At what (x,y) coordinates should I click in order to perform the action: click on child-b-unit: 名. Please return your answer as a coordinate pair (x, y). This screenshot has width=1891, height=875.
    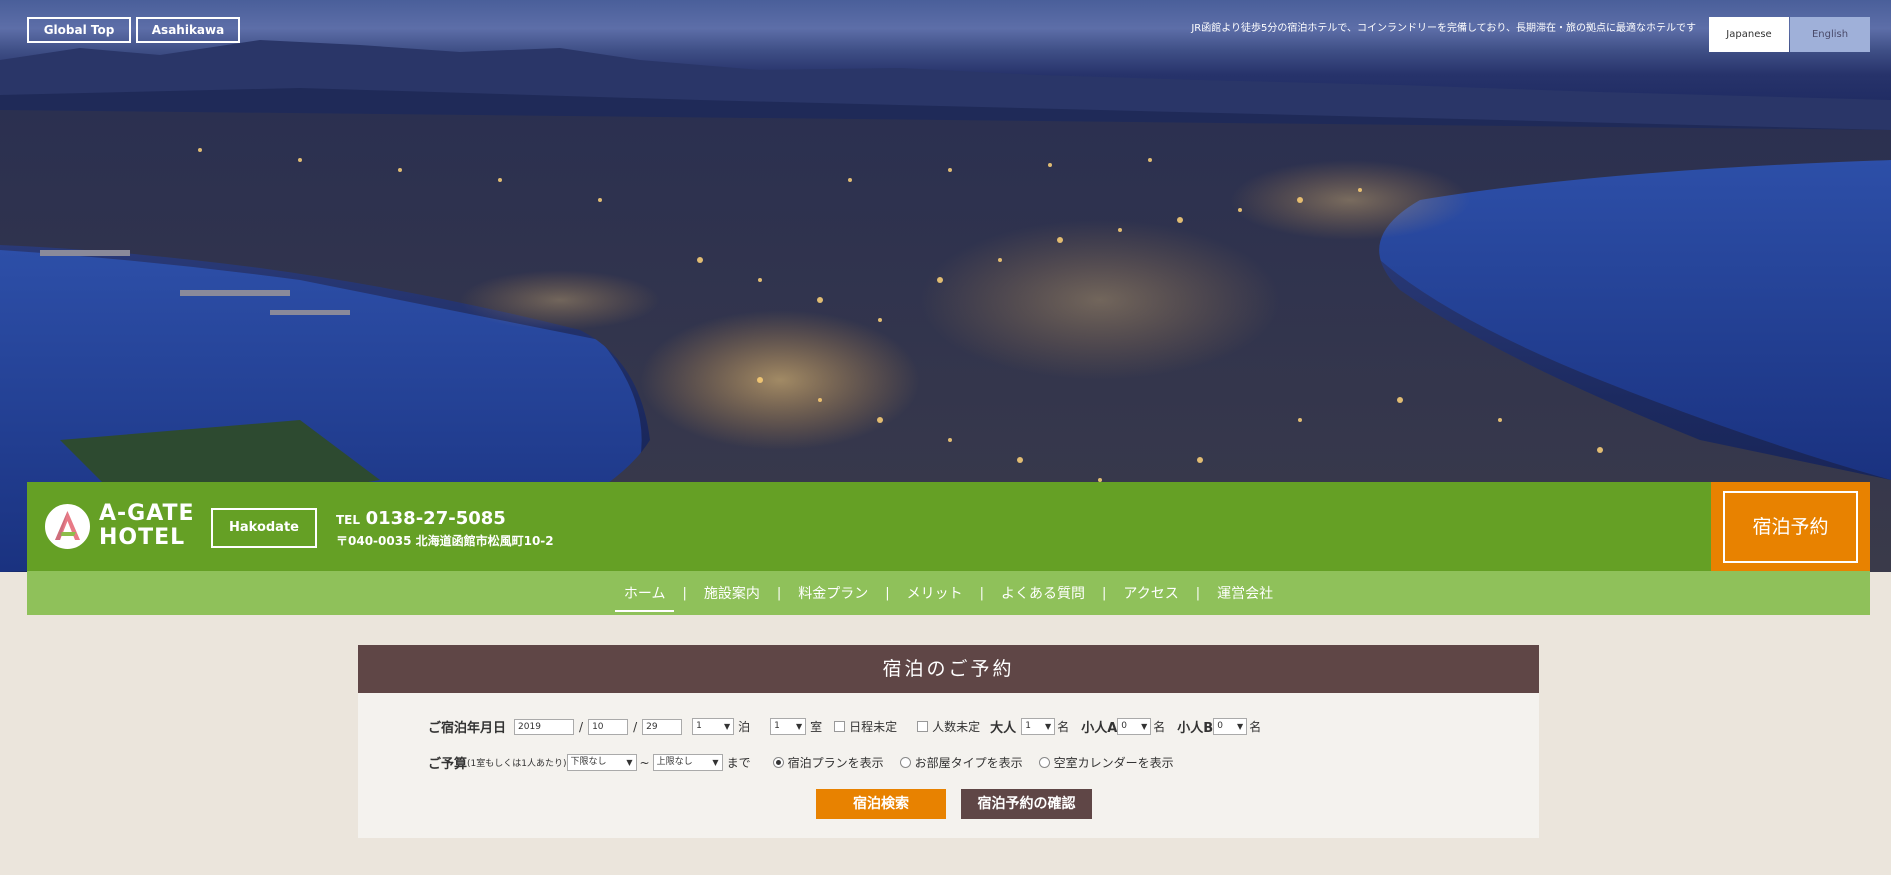
    Looking at the image, I should click on (1255, 727).